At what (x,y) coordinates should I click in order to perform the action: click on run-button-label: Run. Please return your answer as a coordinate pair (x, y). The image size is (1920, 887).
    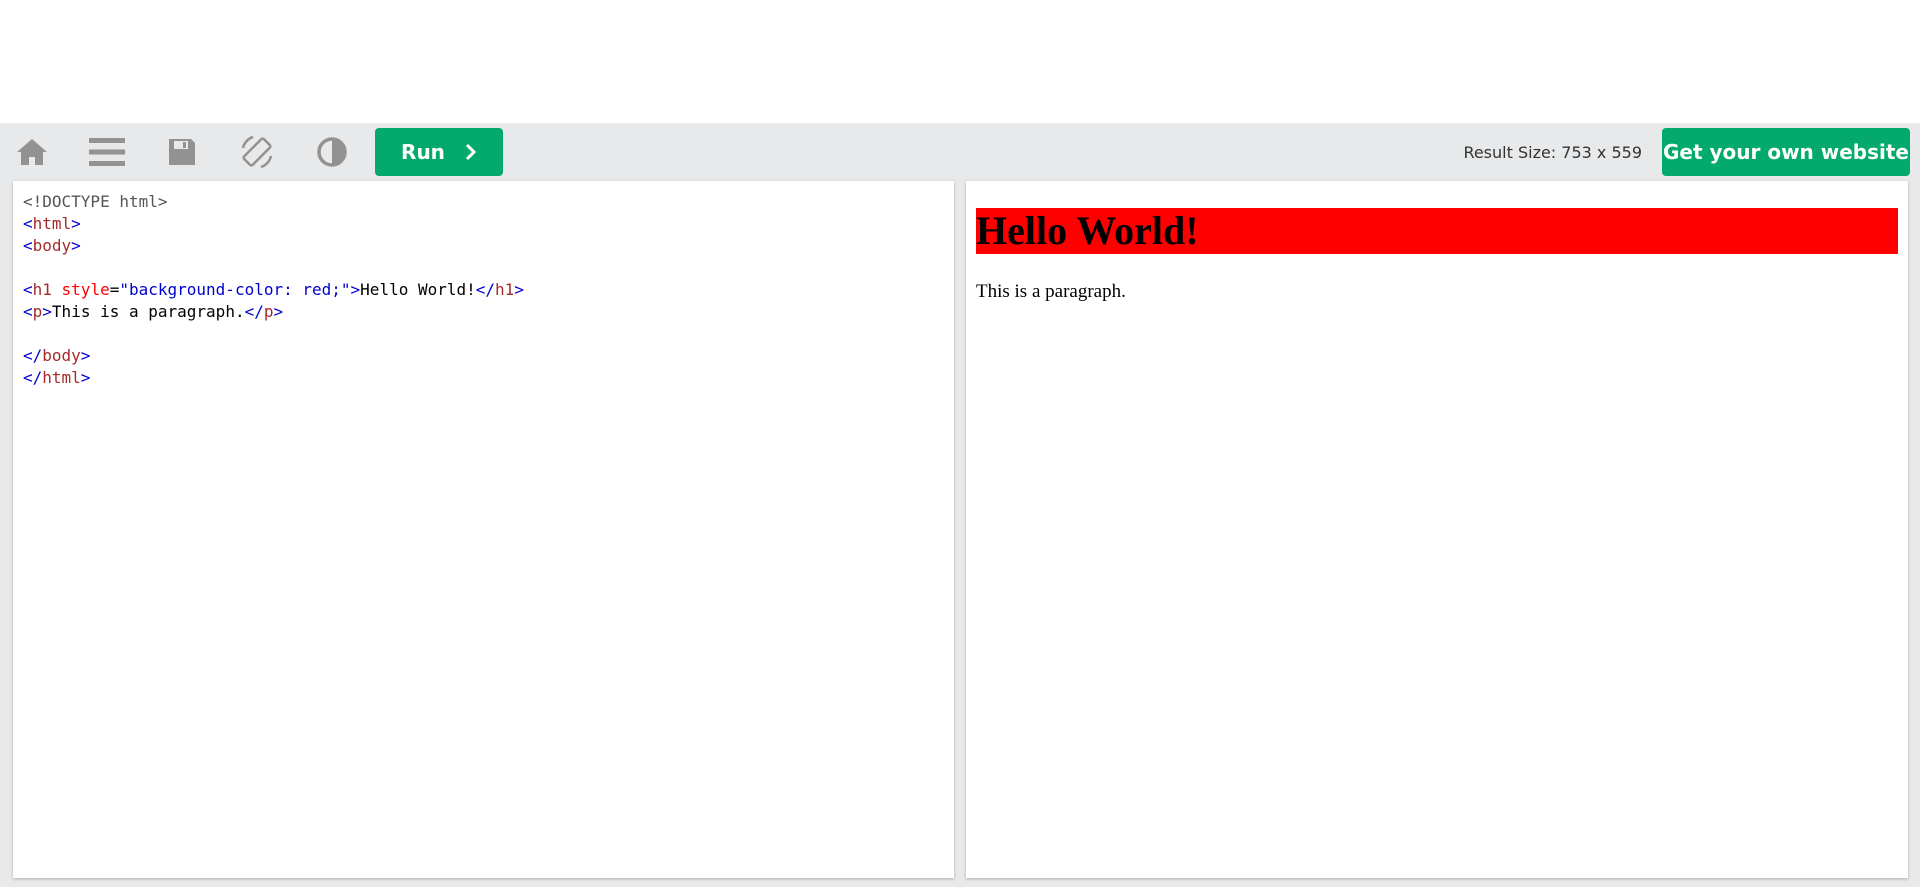
    Looking at the image, I should click on (423, 152).